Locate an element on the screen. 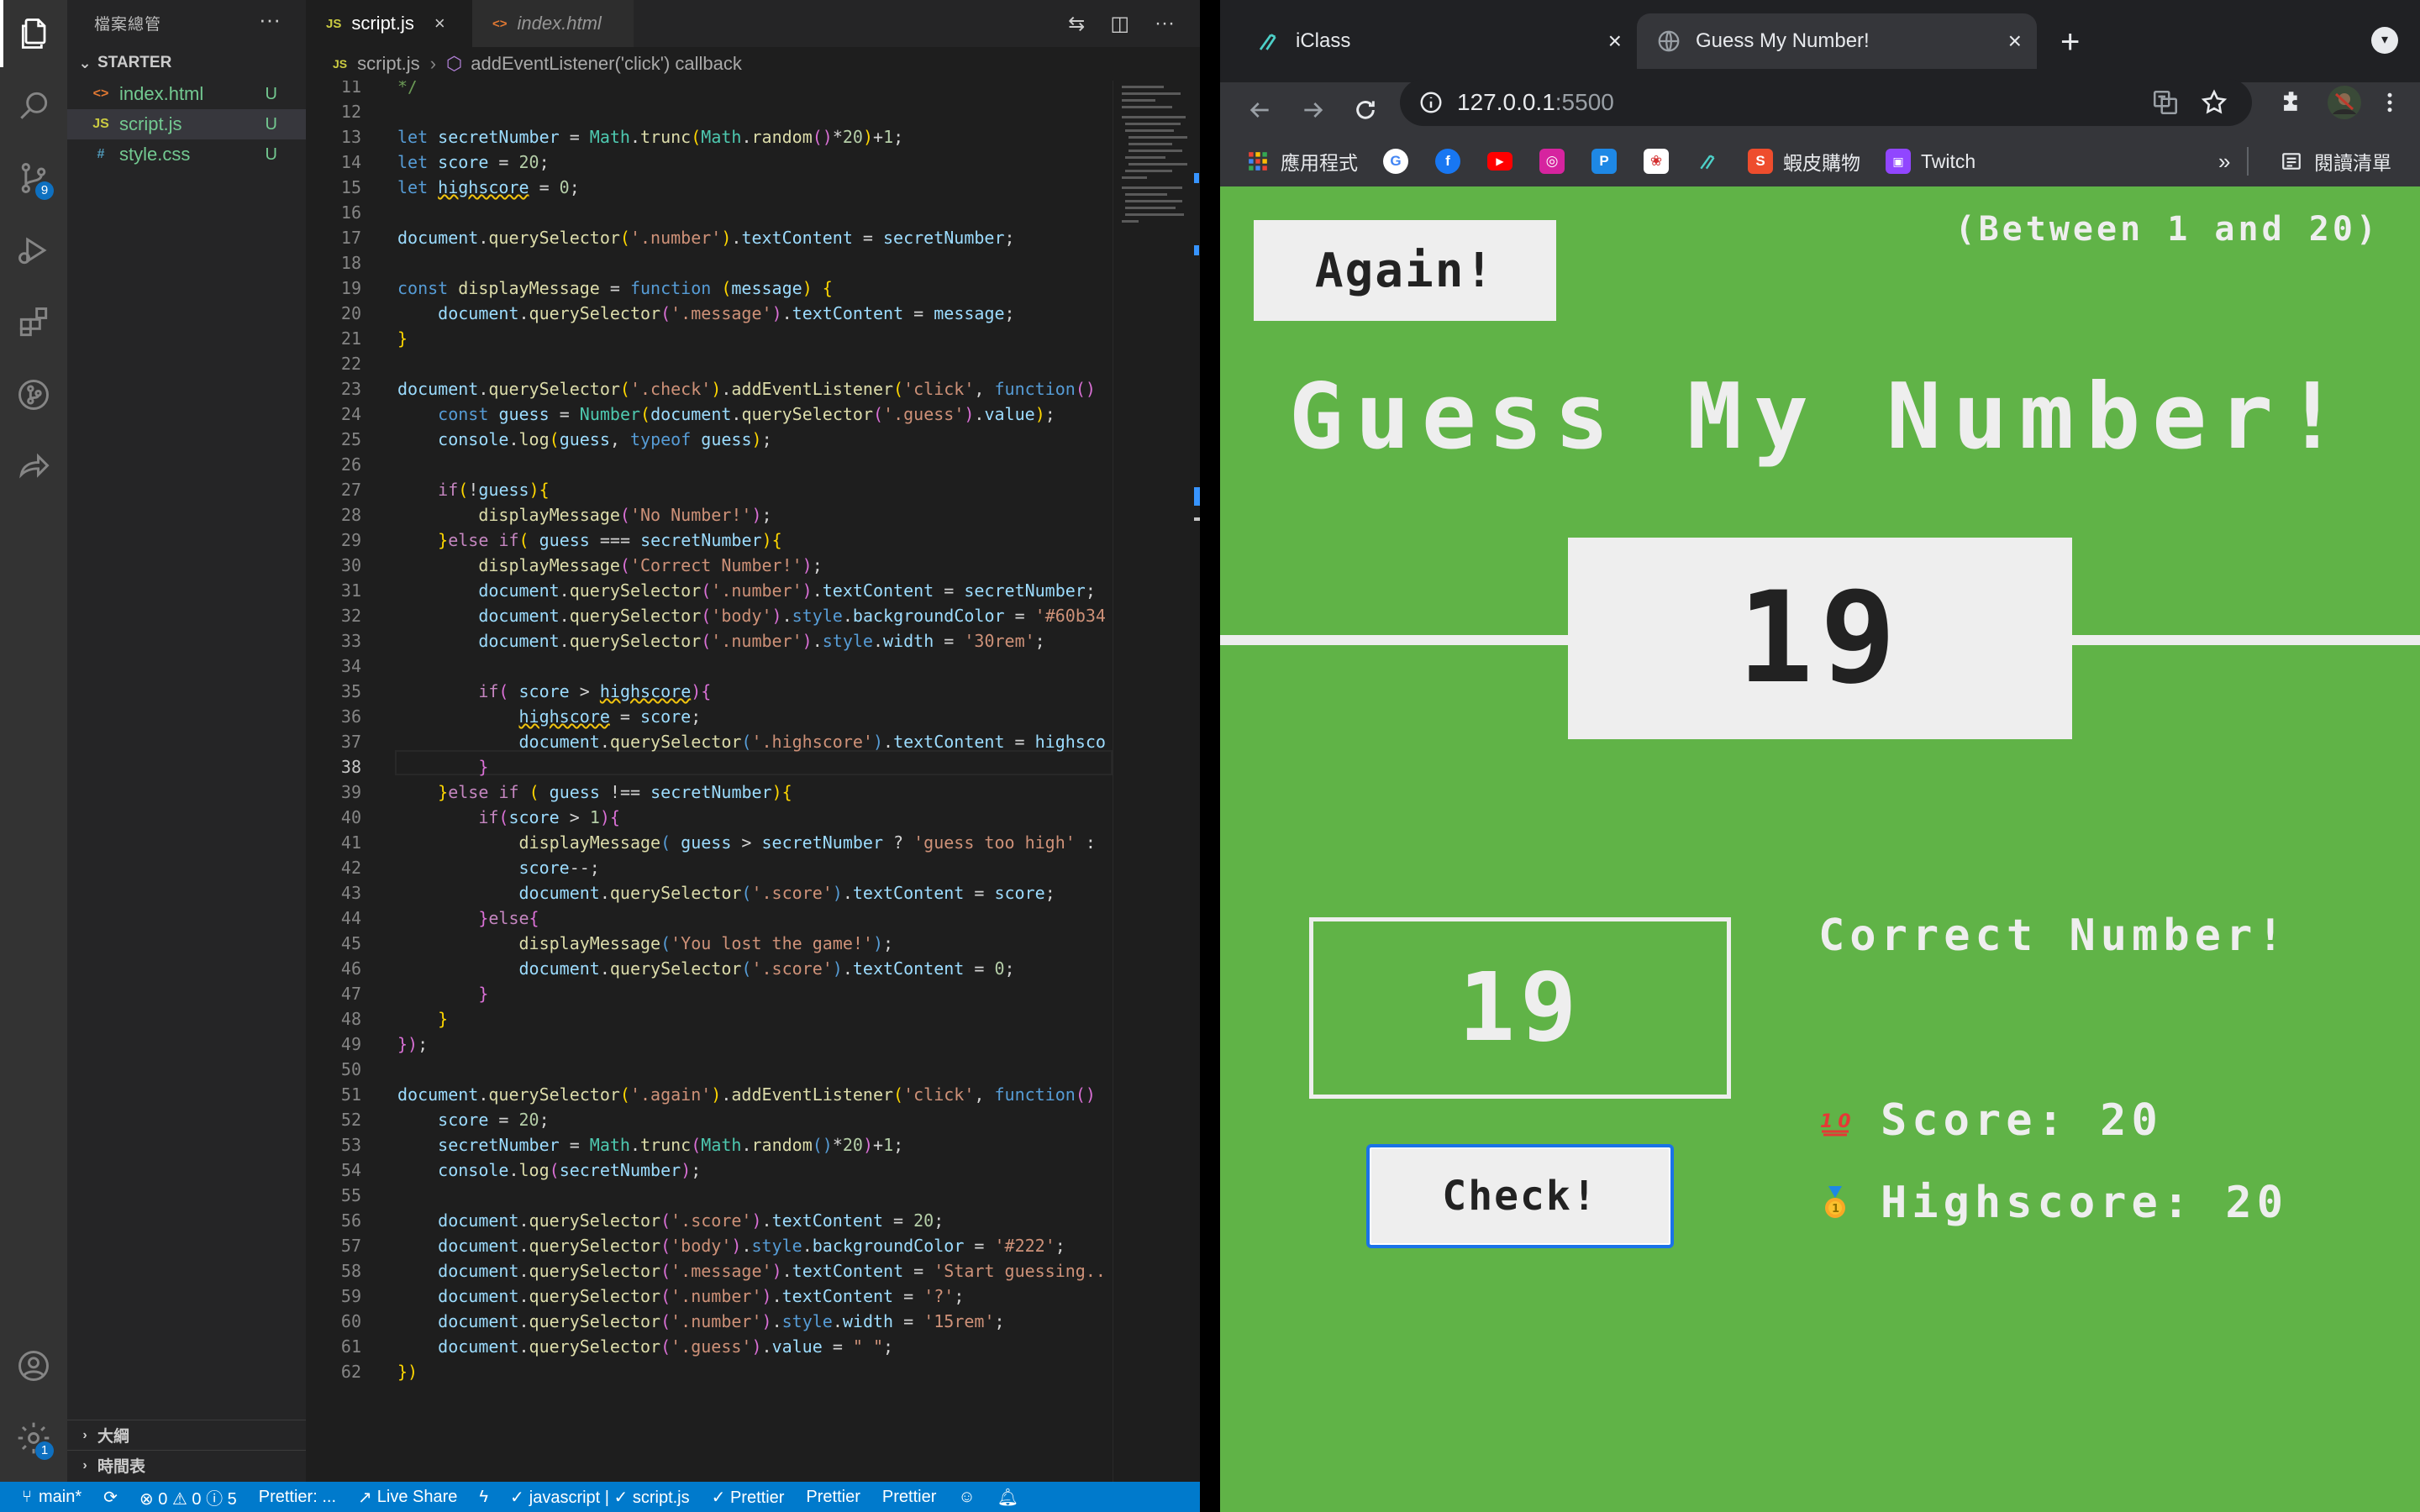  minimap is located at coordinates (1156, 781).